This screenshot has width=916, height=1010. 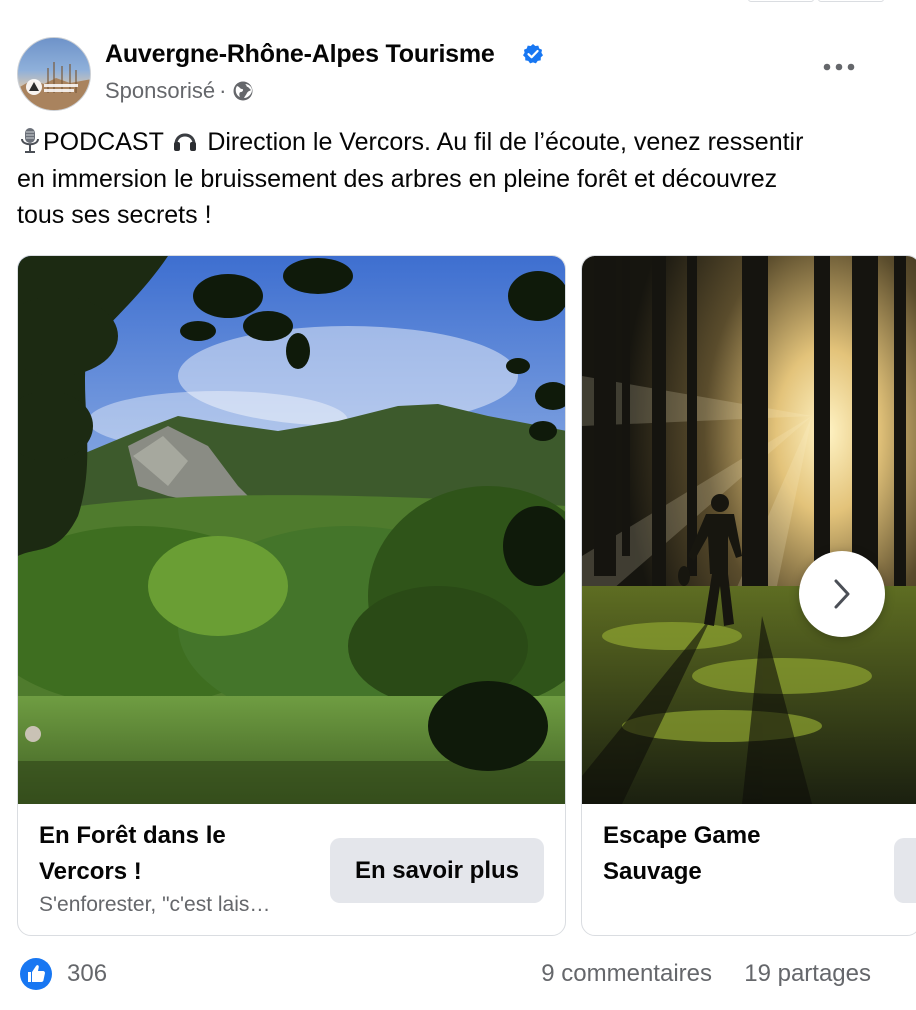 What do you see at coordinates (114, 215) in the screenshot?
I see `post-text-line3: tous ses secrets !` at bounding box center [114, 215].